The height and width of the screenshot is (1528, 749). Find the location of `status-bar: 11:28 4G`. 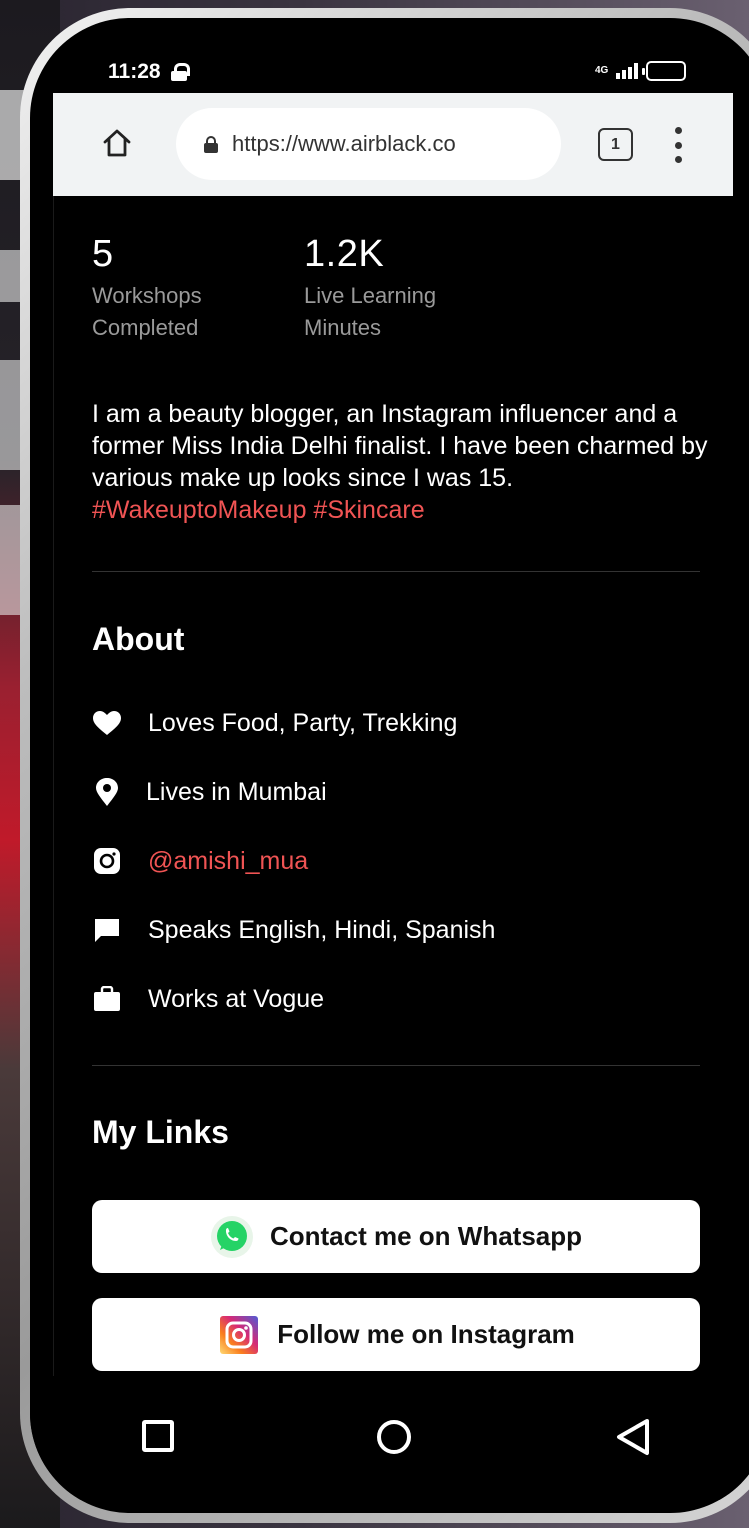

status-bar: 11:28 4G is located at coordinates (389, 55).